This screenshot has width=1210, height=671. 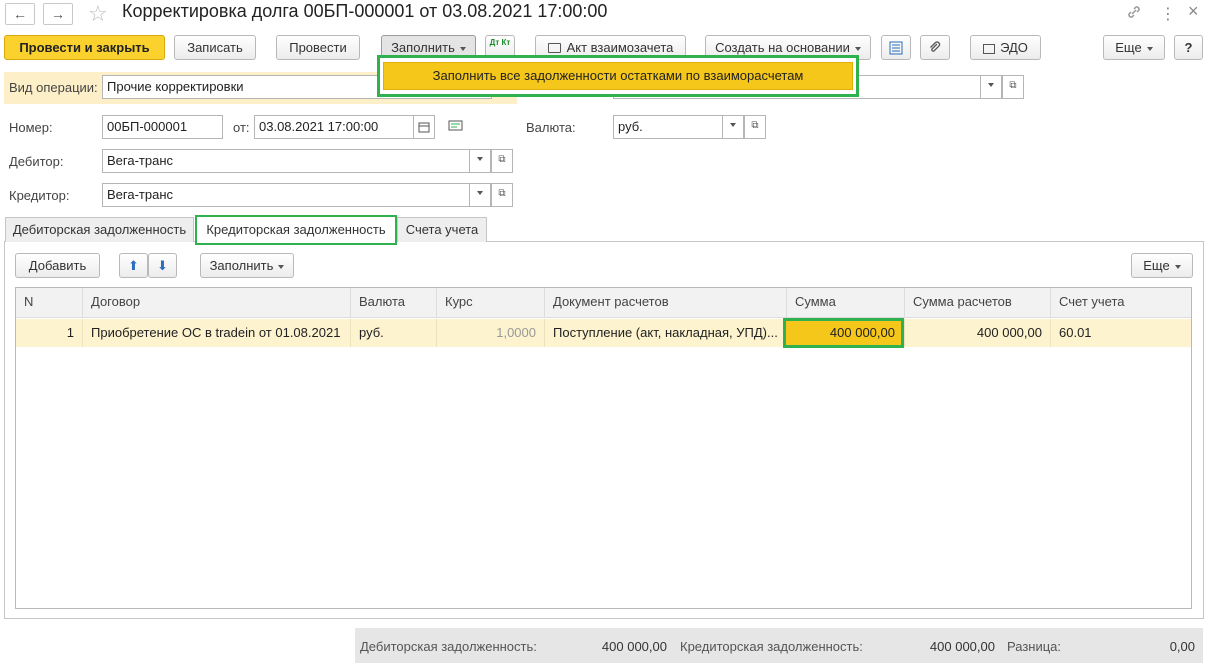 I want to click on creditor-label: Кредитор:, so click(x=39, y=195).